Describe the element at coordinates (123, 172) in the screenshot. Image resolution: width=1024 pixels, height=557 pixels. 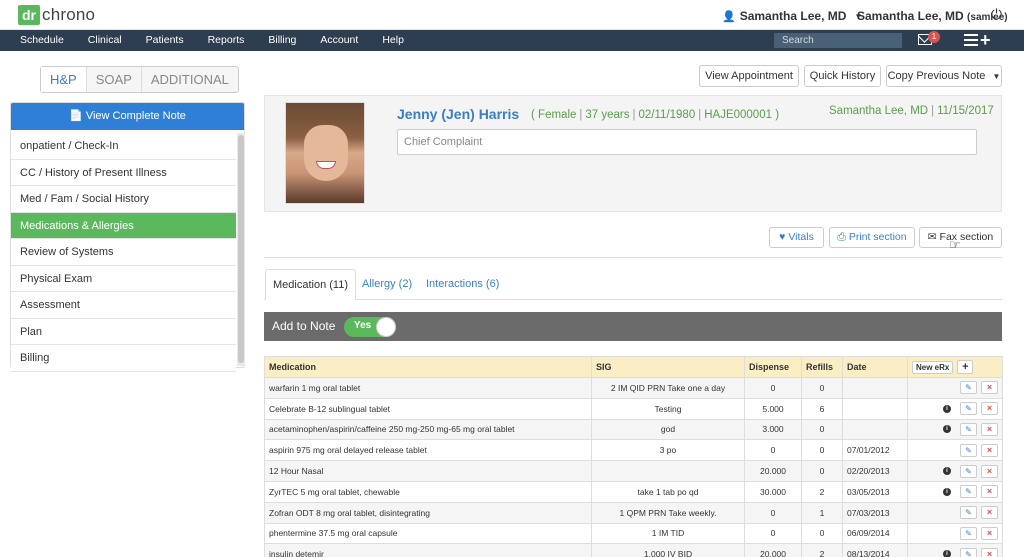
I see `sidebar-item-hpi: CC / History of Present Illness` at that location.